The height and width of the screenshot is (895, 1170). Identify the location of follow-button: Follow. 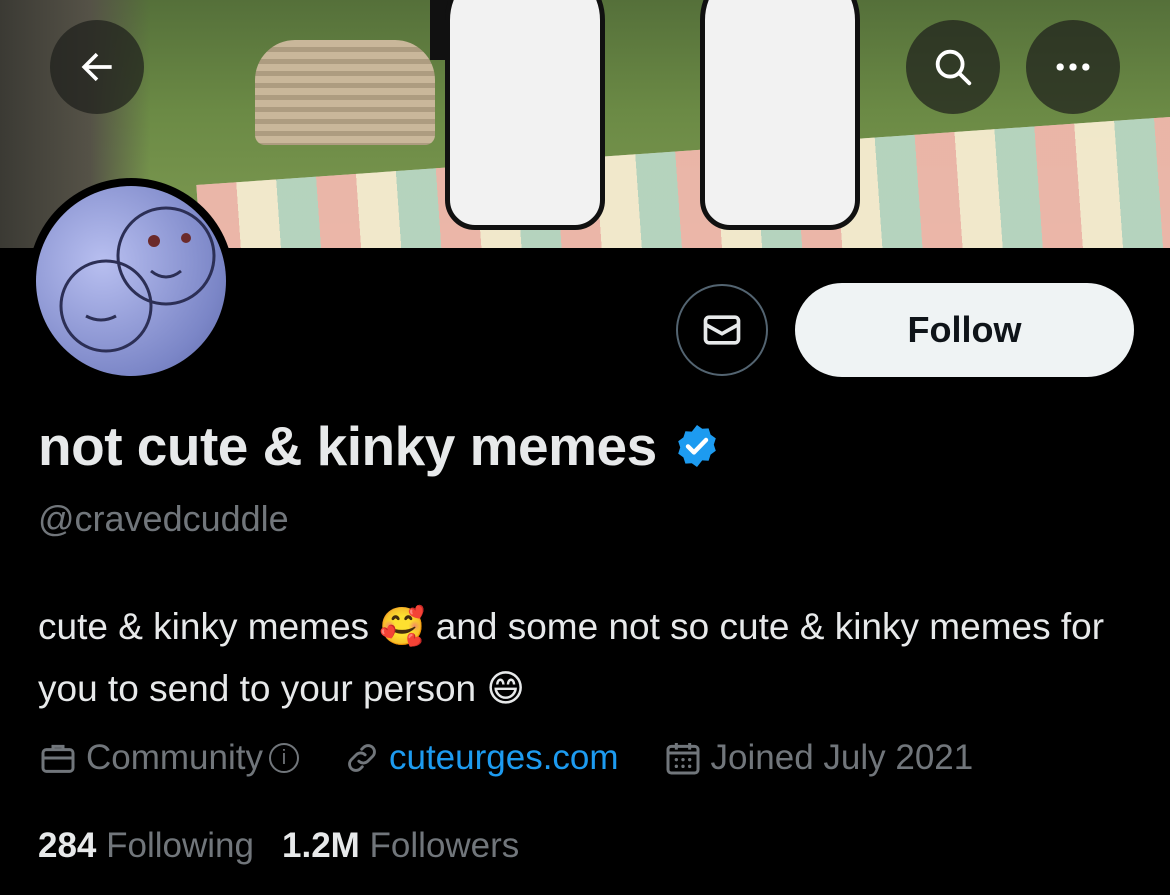
(964, 330).